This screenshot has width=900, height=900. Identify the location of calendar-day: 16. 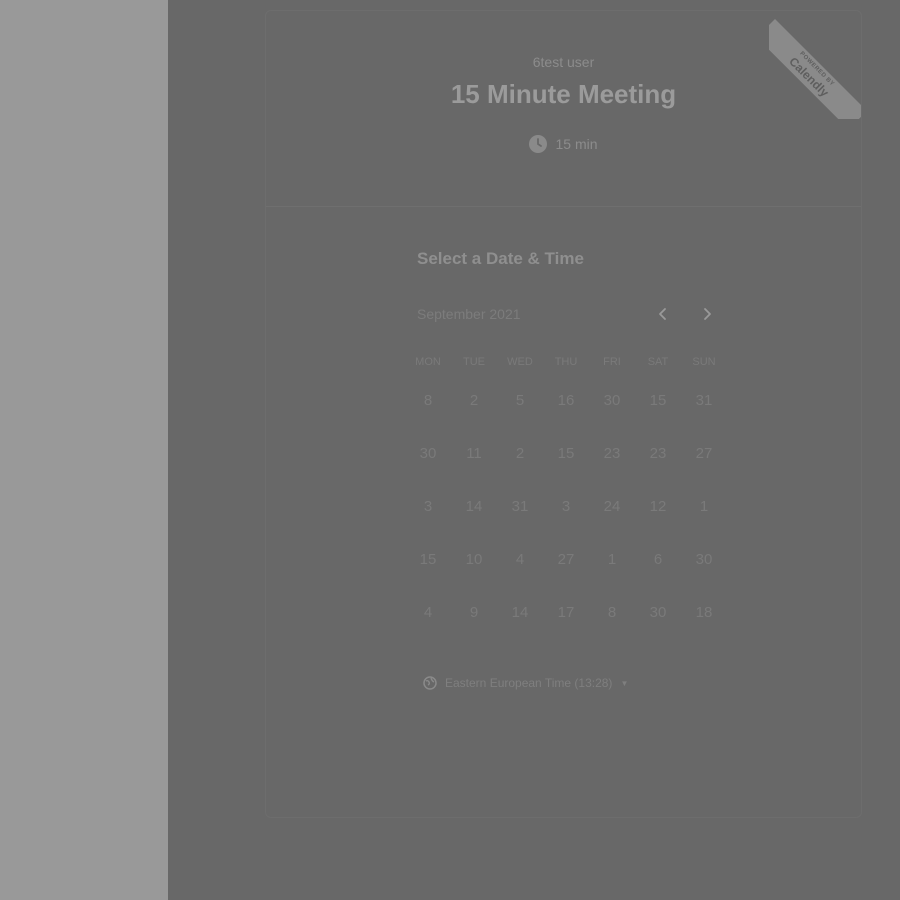
(566, 400).